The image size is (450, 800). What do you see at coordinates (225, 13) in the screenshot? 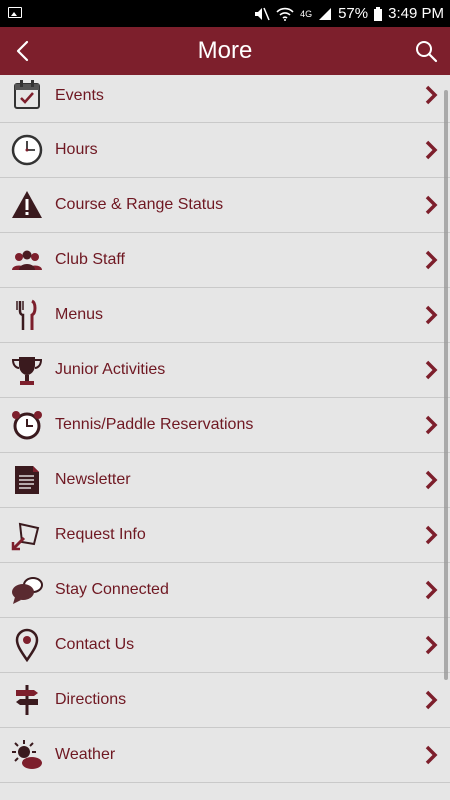
I see `status-bar: 4G 57% 3:49 PM` at bounding box center [225, 13].